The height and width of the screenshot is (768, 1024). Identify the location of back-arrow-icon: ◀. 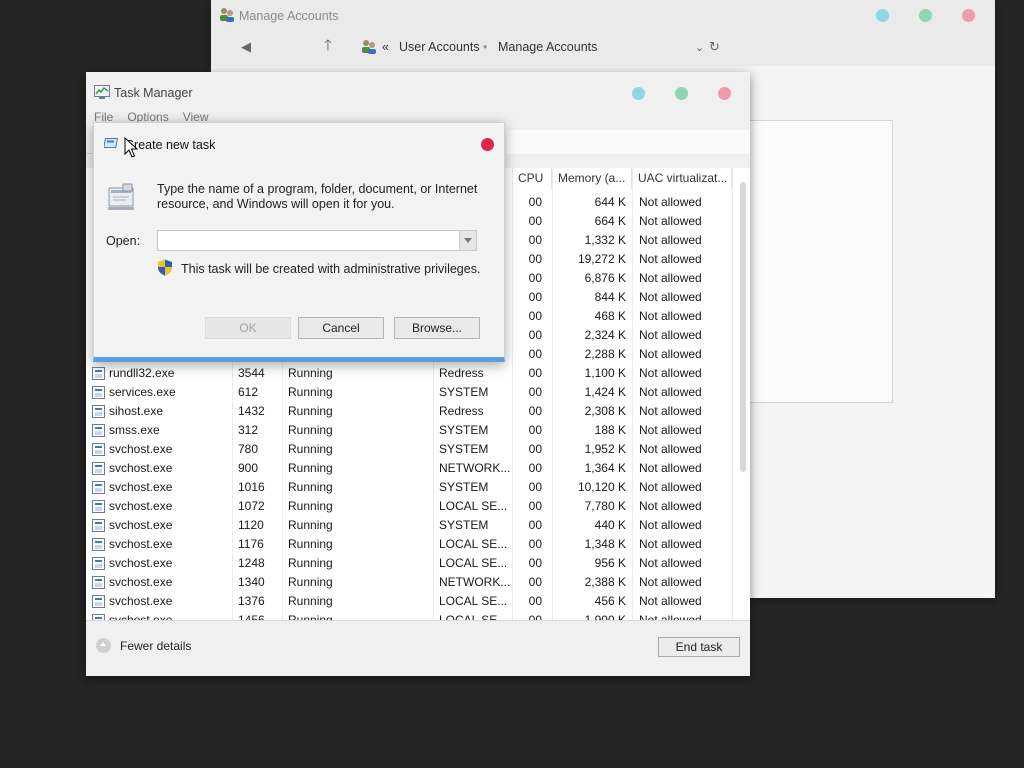
(246, 47).